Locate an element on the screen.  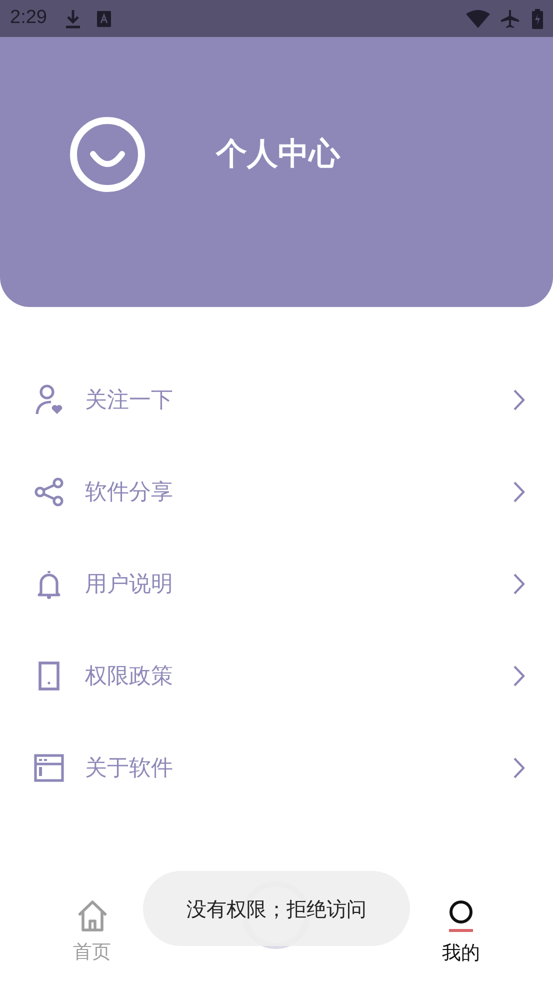
menu-item: 关注一下 is located at coordinates (276, 400).